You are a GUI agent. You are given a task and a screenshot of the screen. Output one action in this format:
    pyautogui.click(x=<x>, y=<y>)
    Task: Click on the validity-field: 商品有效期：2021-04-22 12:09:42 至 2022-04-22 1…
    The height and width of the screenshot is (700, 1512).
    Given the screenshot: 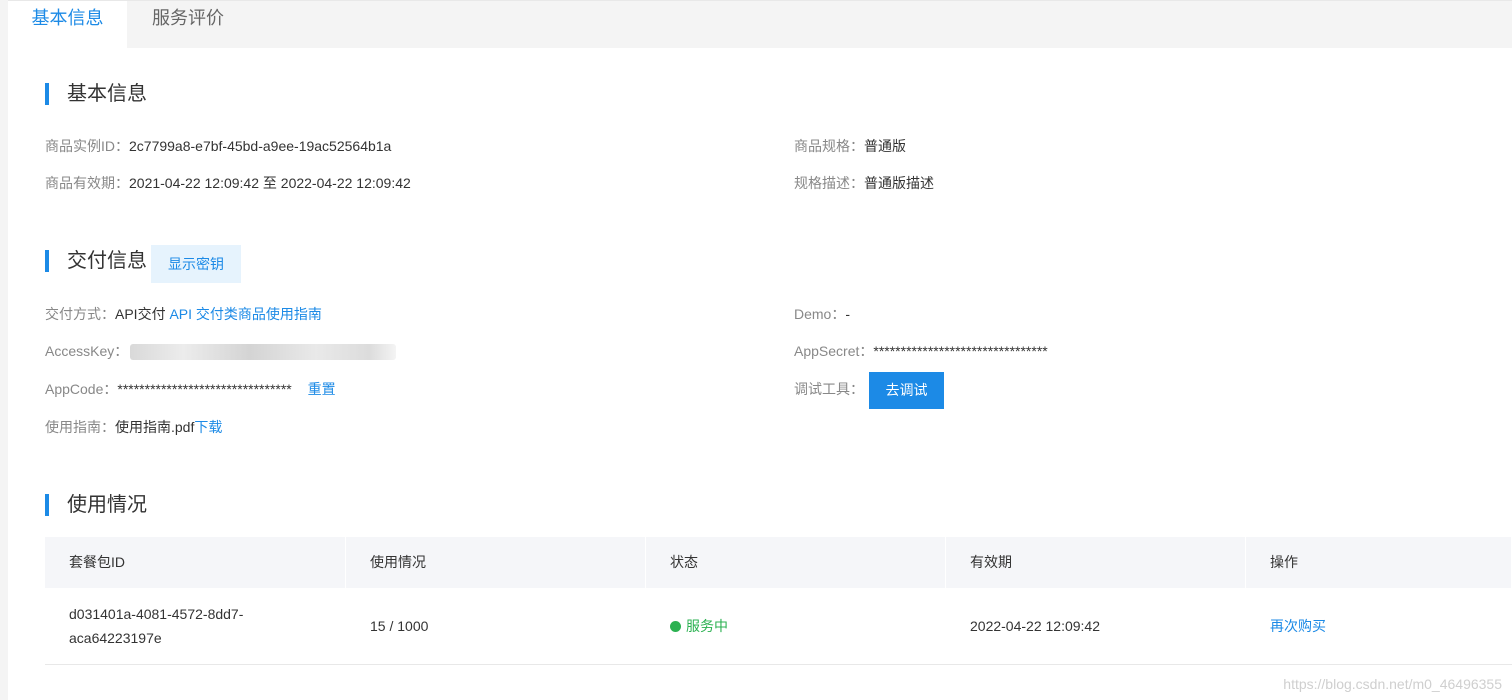 What is the action you would take?
    pyautogui.click(x=228, y=183)
    